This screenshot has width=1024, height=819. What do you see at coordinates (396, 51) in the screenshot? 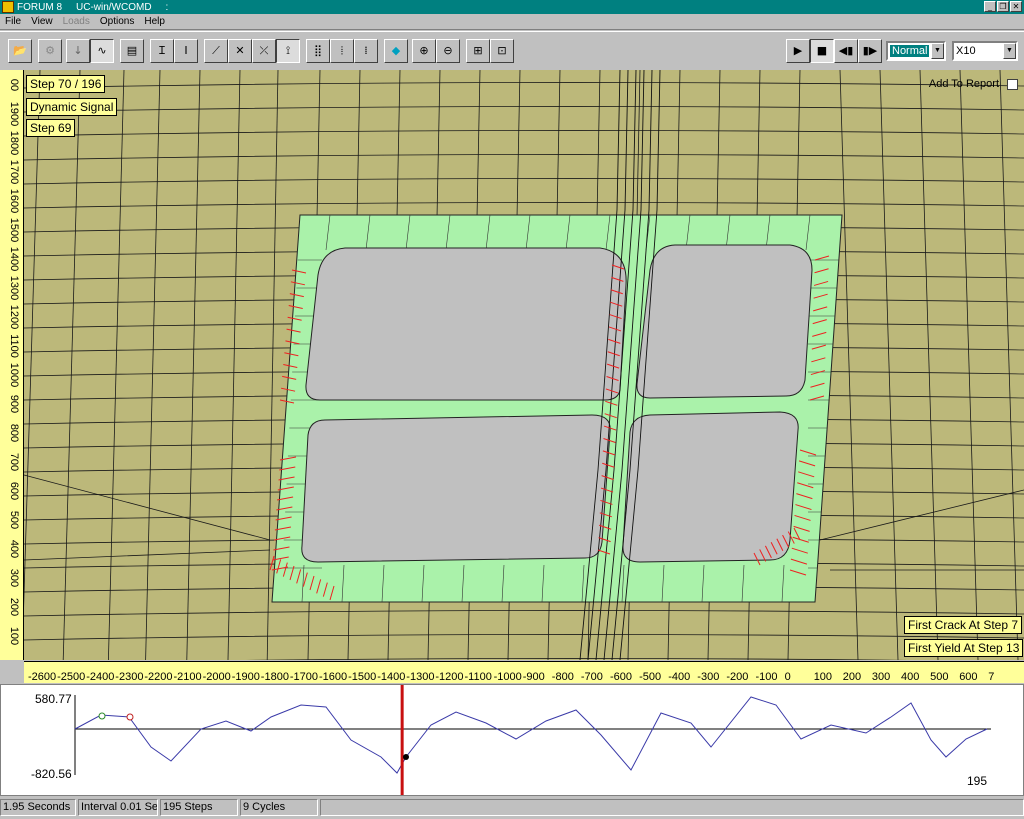
I see `color-fill-icon: ◆` at bounding box center [396, 51].